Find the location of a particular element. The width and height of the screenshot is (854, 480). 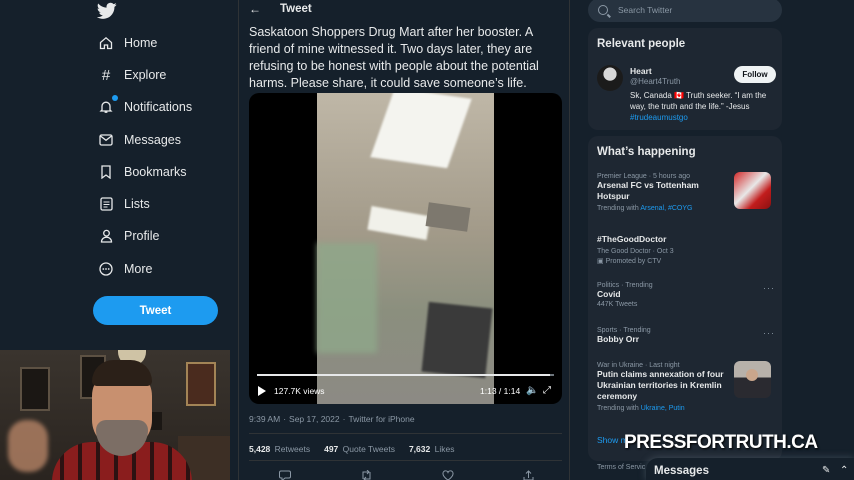

trend-context: Sports · Trending is located at coordinates (624, 330).